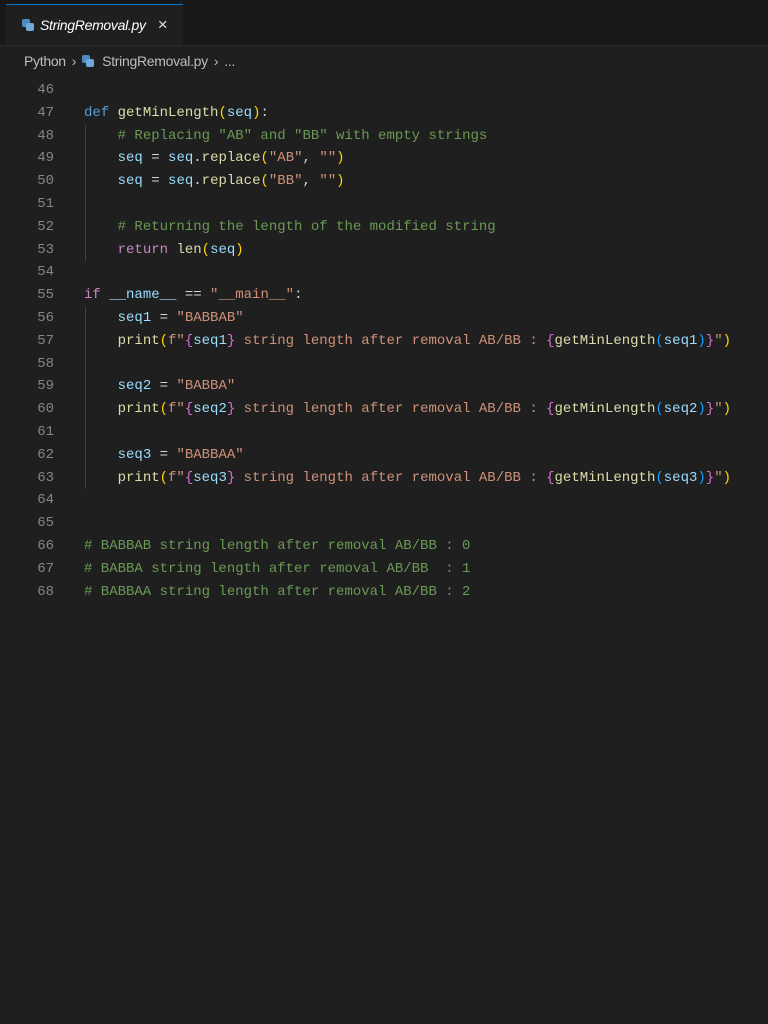 The width and height of the screenshot is (768, 1024). Describe the element at coordinates (391, 477) in the screenshot. I see `code-token: string length after removal AB/BB :` at that location.